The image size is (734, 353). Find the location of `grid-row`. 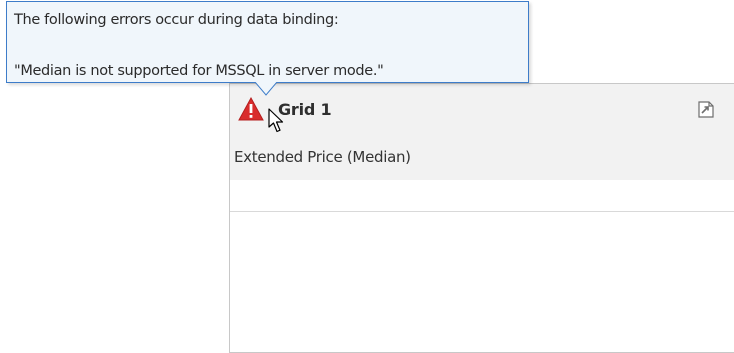

grid-row is located at coordinates (482, 196).